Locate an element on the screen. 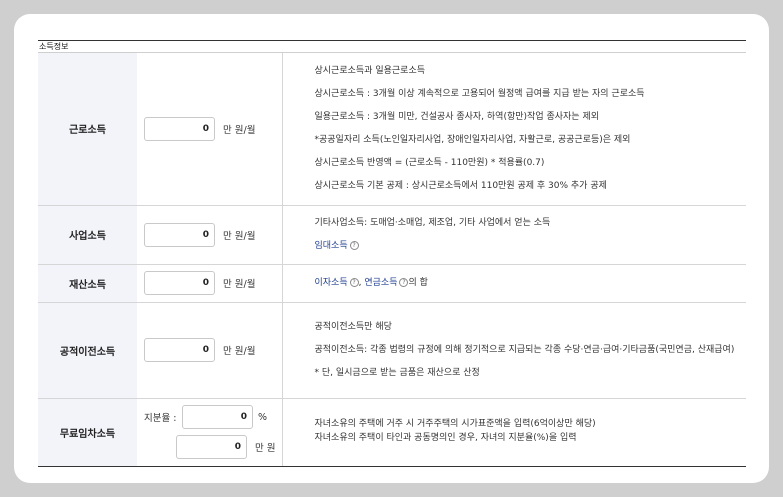 This screenshot has height=497, width=783. label-earned-income: 근로소득 is located at coordinates (87, 129).